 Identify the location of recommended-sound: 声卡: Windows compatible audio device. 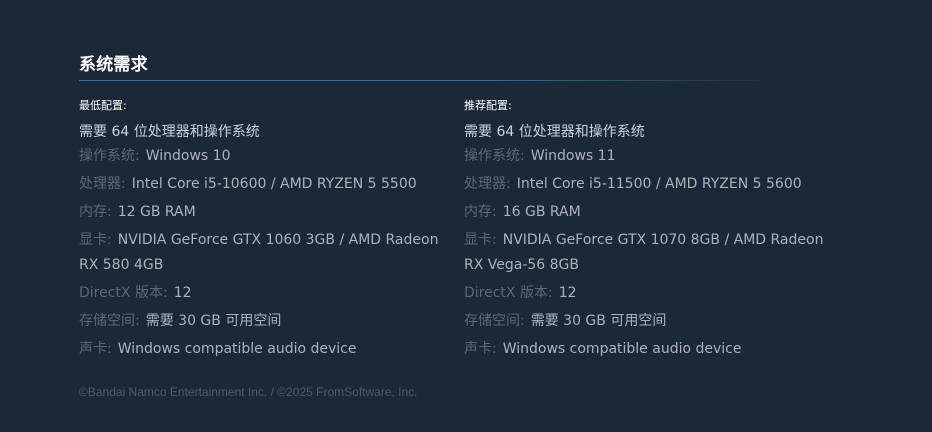
(654, 349).